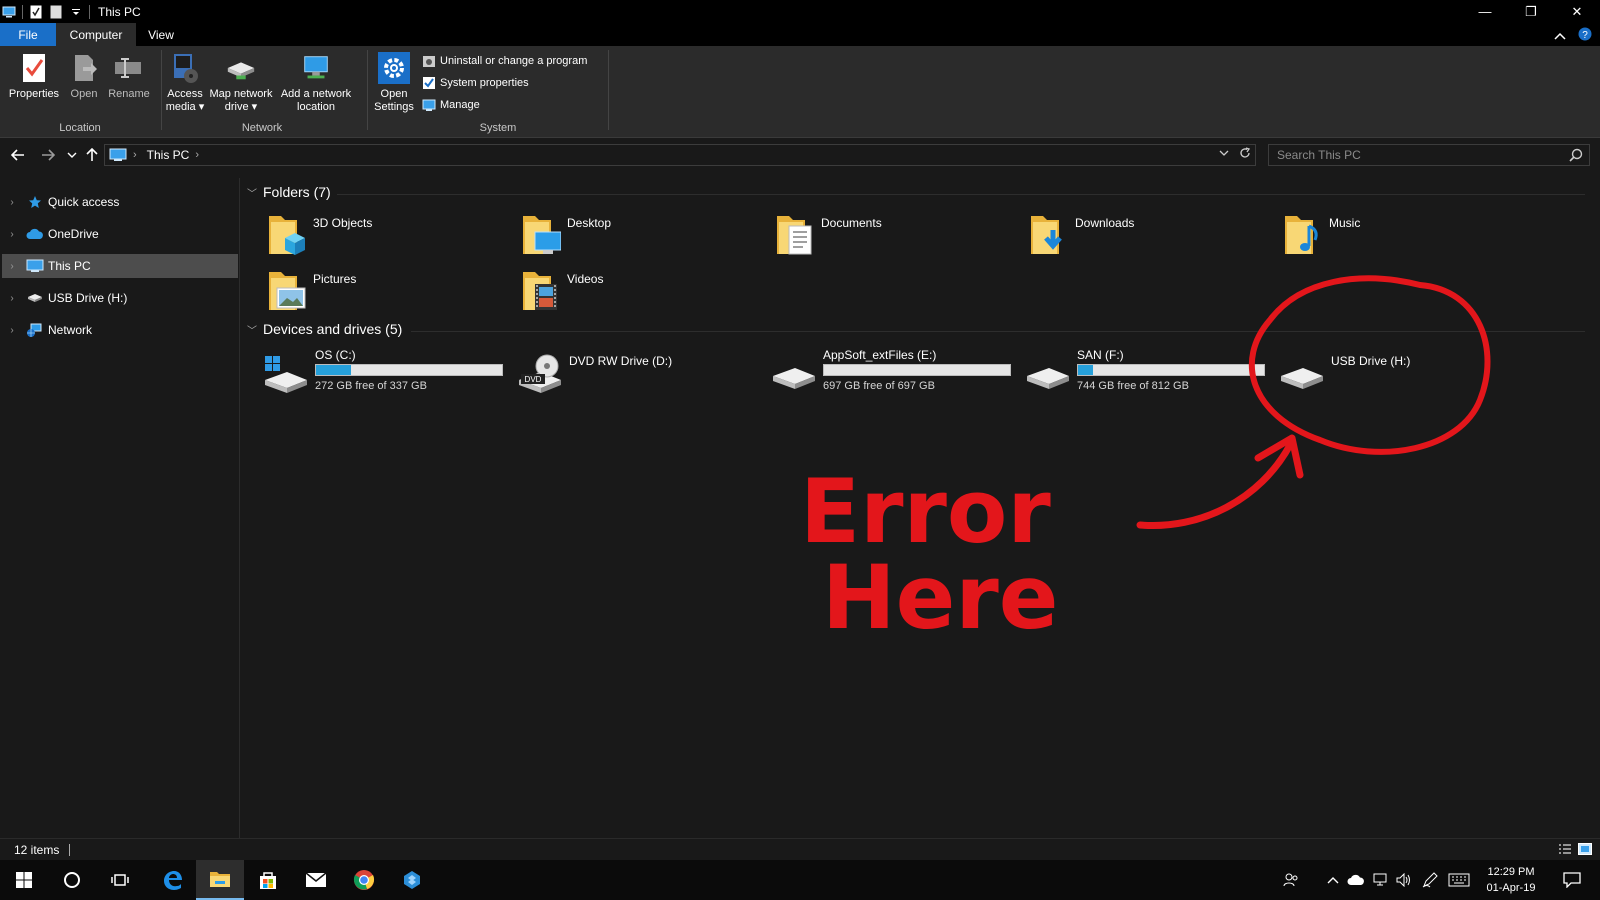  Describe the element at coordinates (72, 880) in the screenshot. I see `cortana-button` at that location.